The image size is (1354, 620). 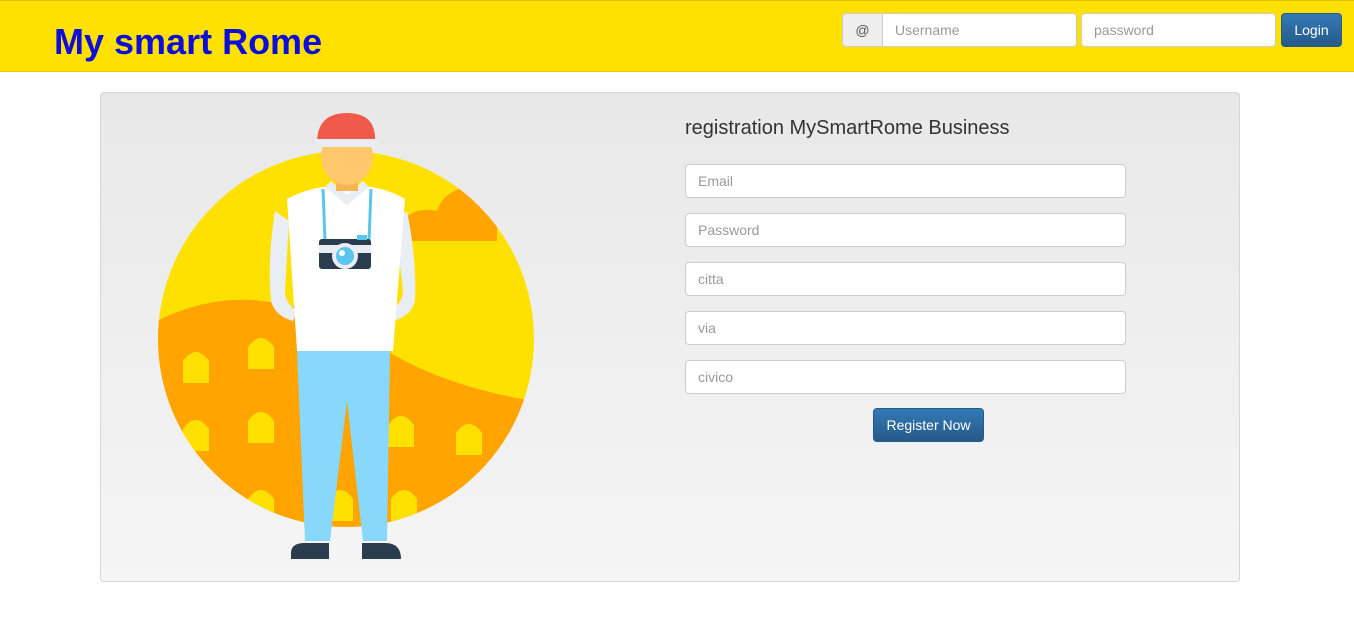 I want to click on header-password-input, so click(x=1178, y=30).